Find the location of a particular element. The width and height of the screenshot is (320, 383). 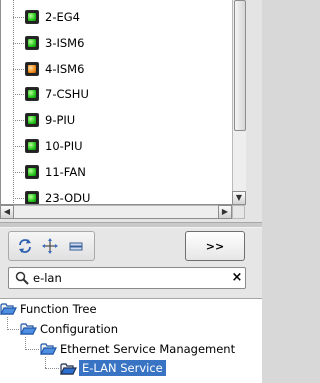

device-label: 2-EG4 is located at coordinates (62, 17).